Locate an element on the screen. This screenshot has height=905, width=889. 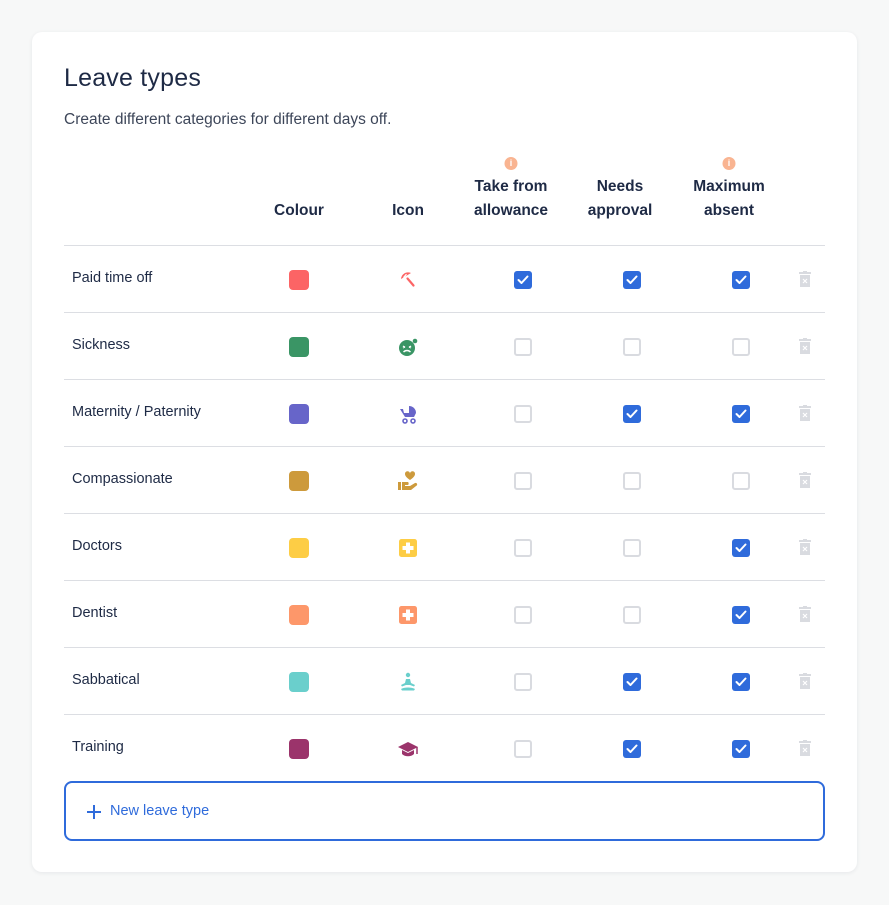
header-line: absent is located at coordinates (729, 210).